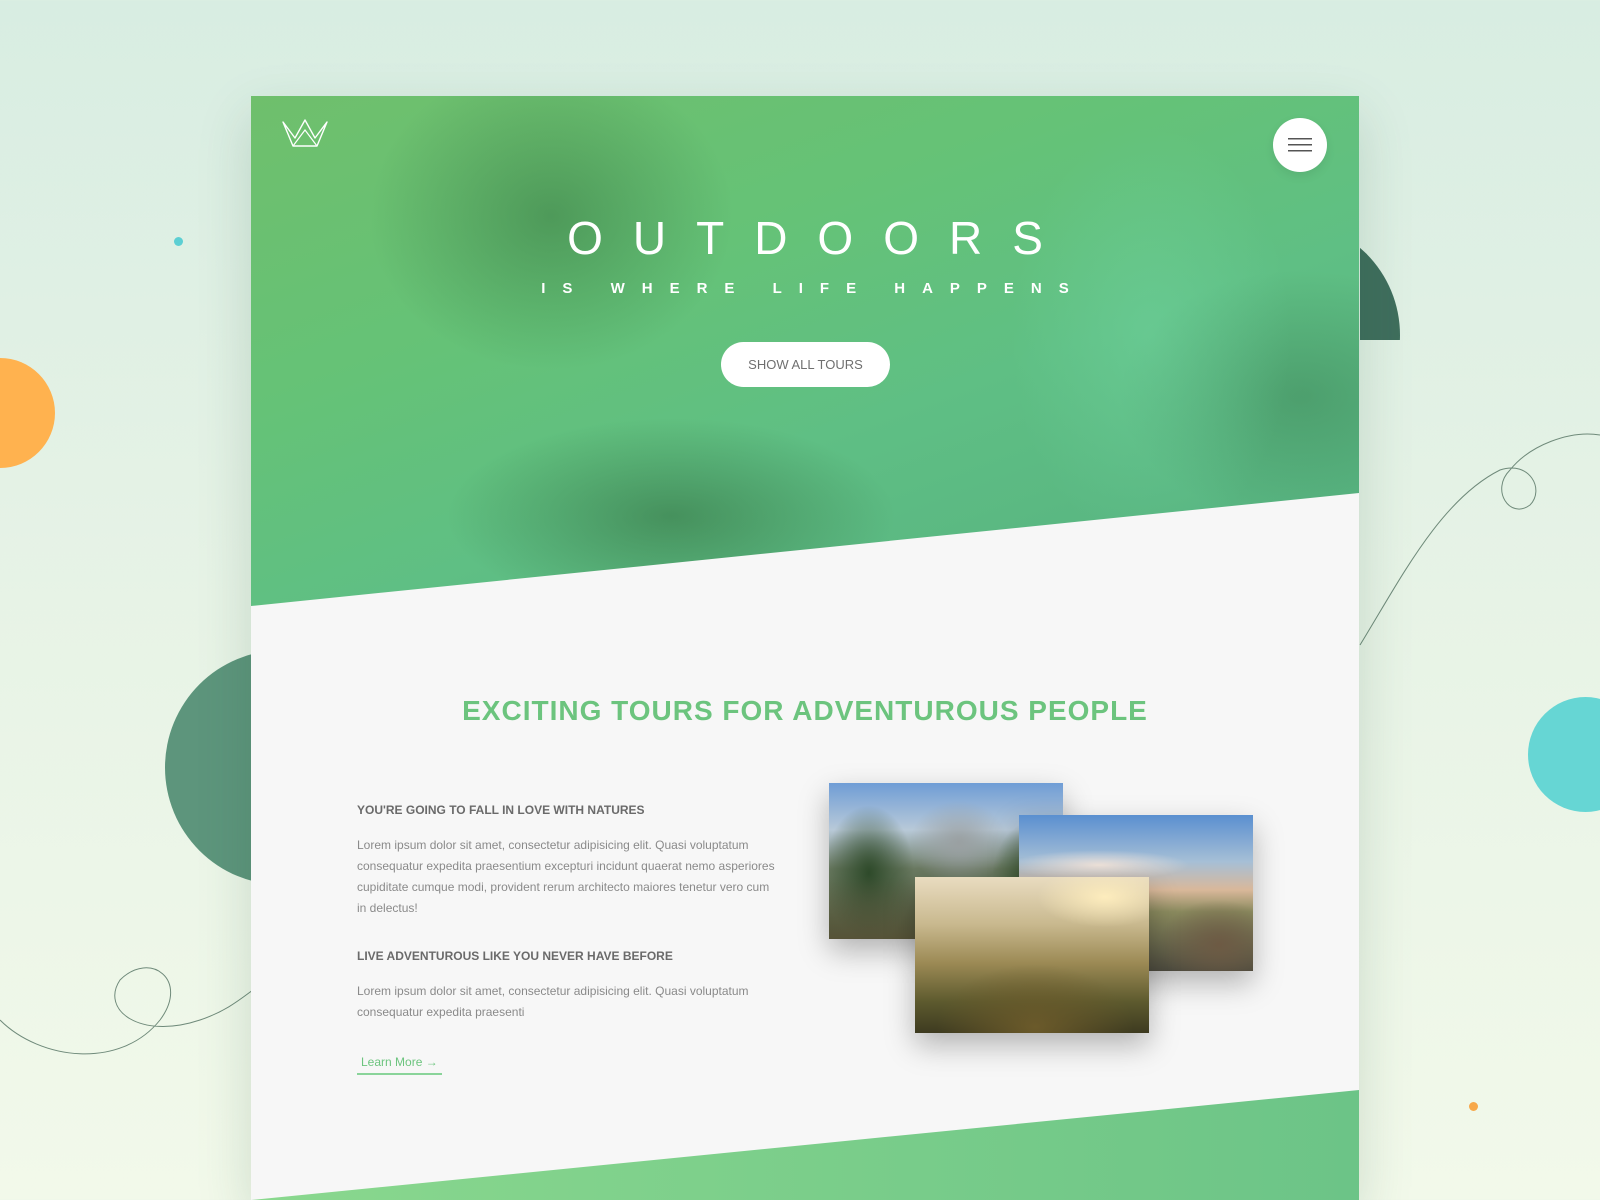 This screenshot has width=1600, height=1200. I want to click on show-all-tours-button: SHOW ALL TOURS, so click(805, 364).